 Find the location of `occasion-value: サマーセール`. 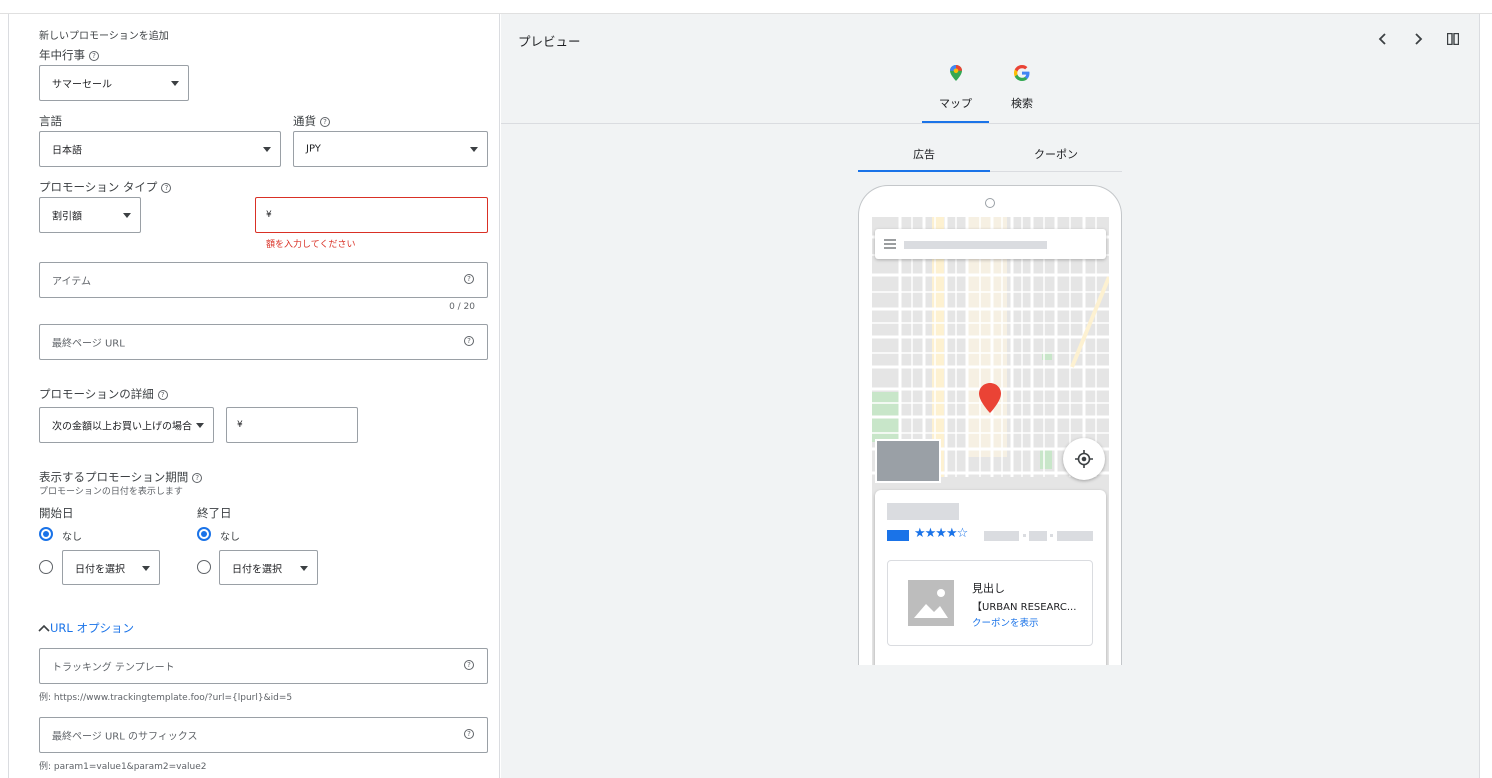

occasion-value: サマーセール is located at coordinates (82, 85).